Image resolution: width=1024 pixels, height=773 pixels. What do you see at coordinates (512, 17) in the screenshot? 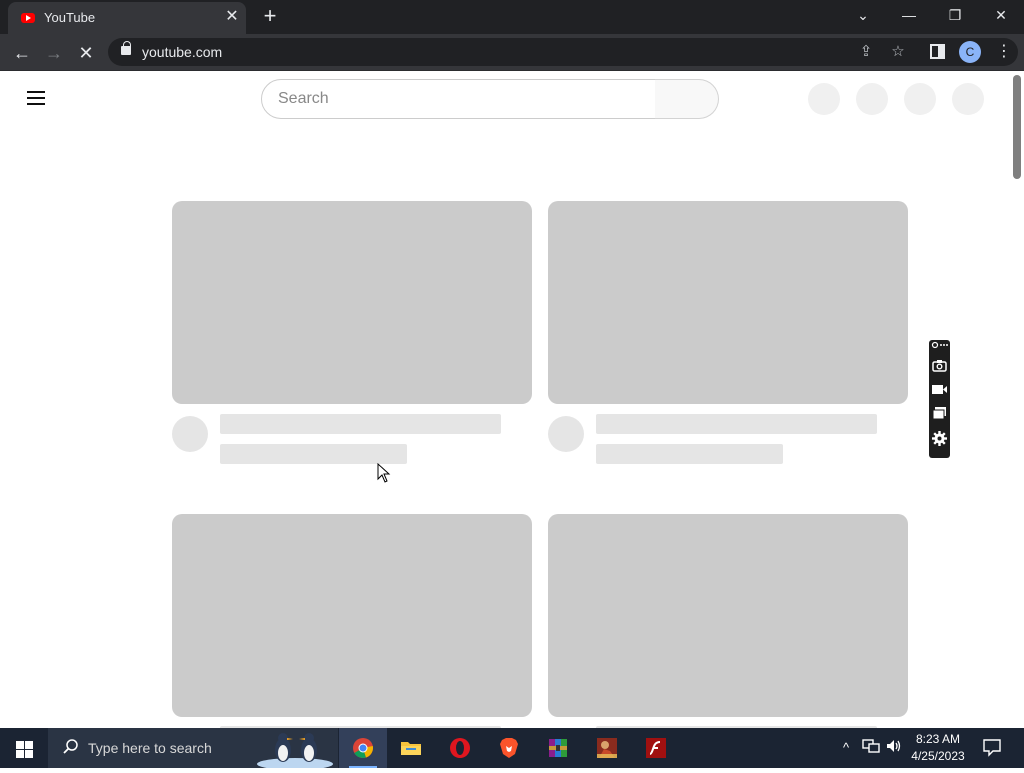
I see `browser-tab-bar: YouTube ✕ + ⌄ — ❐ ✕` at bounding box center [512, 17].